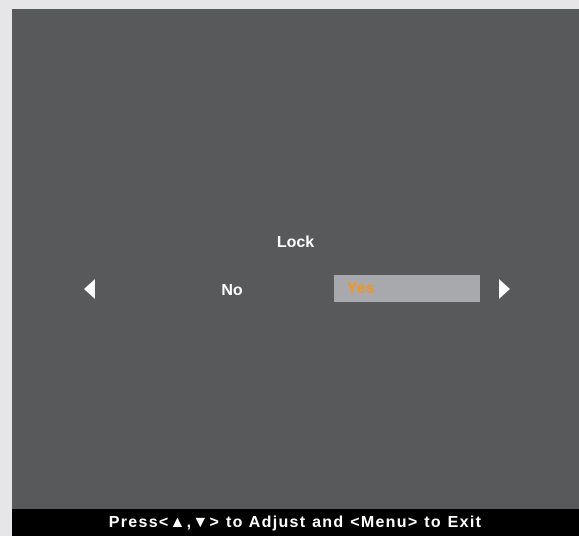 The image size is (579, 536). Describe the element at coordinates (504, 289) in the screenshot. I see `triangle-right-icon` at that location.